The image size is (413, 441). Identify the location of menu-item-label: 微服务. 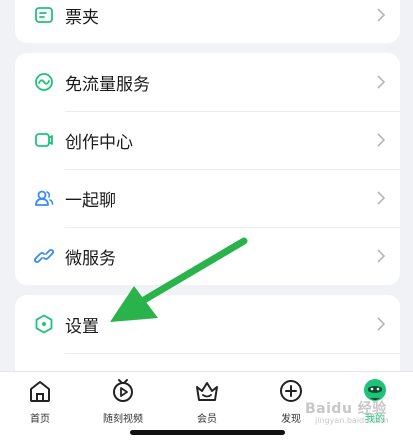
(90, 258).